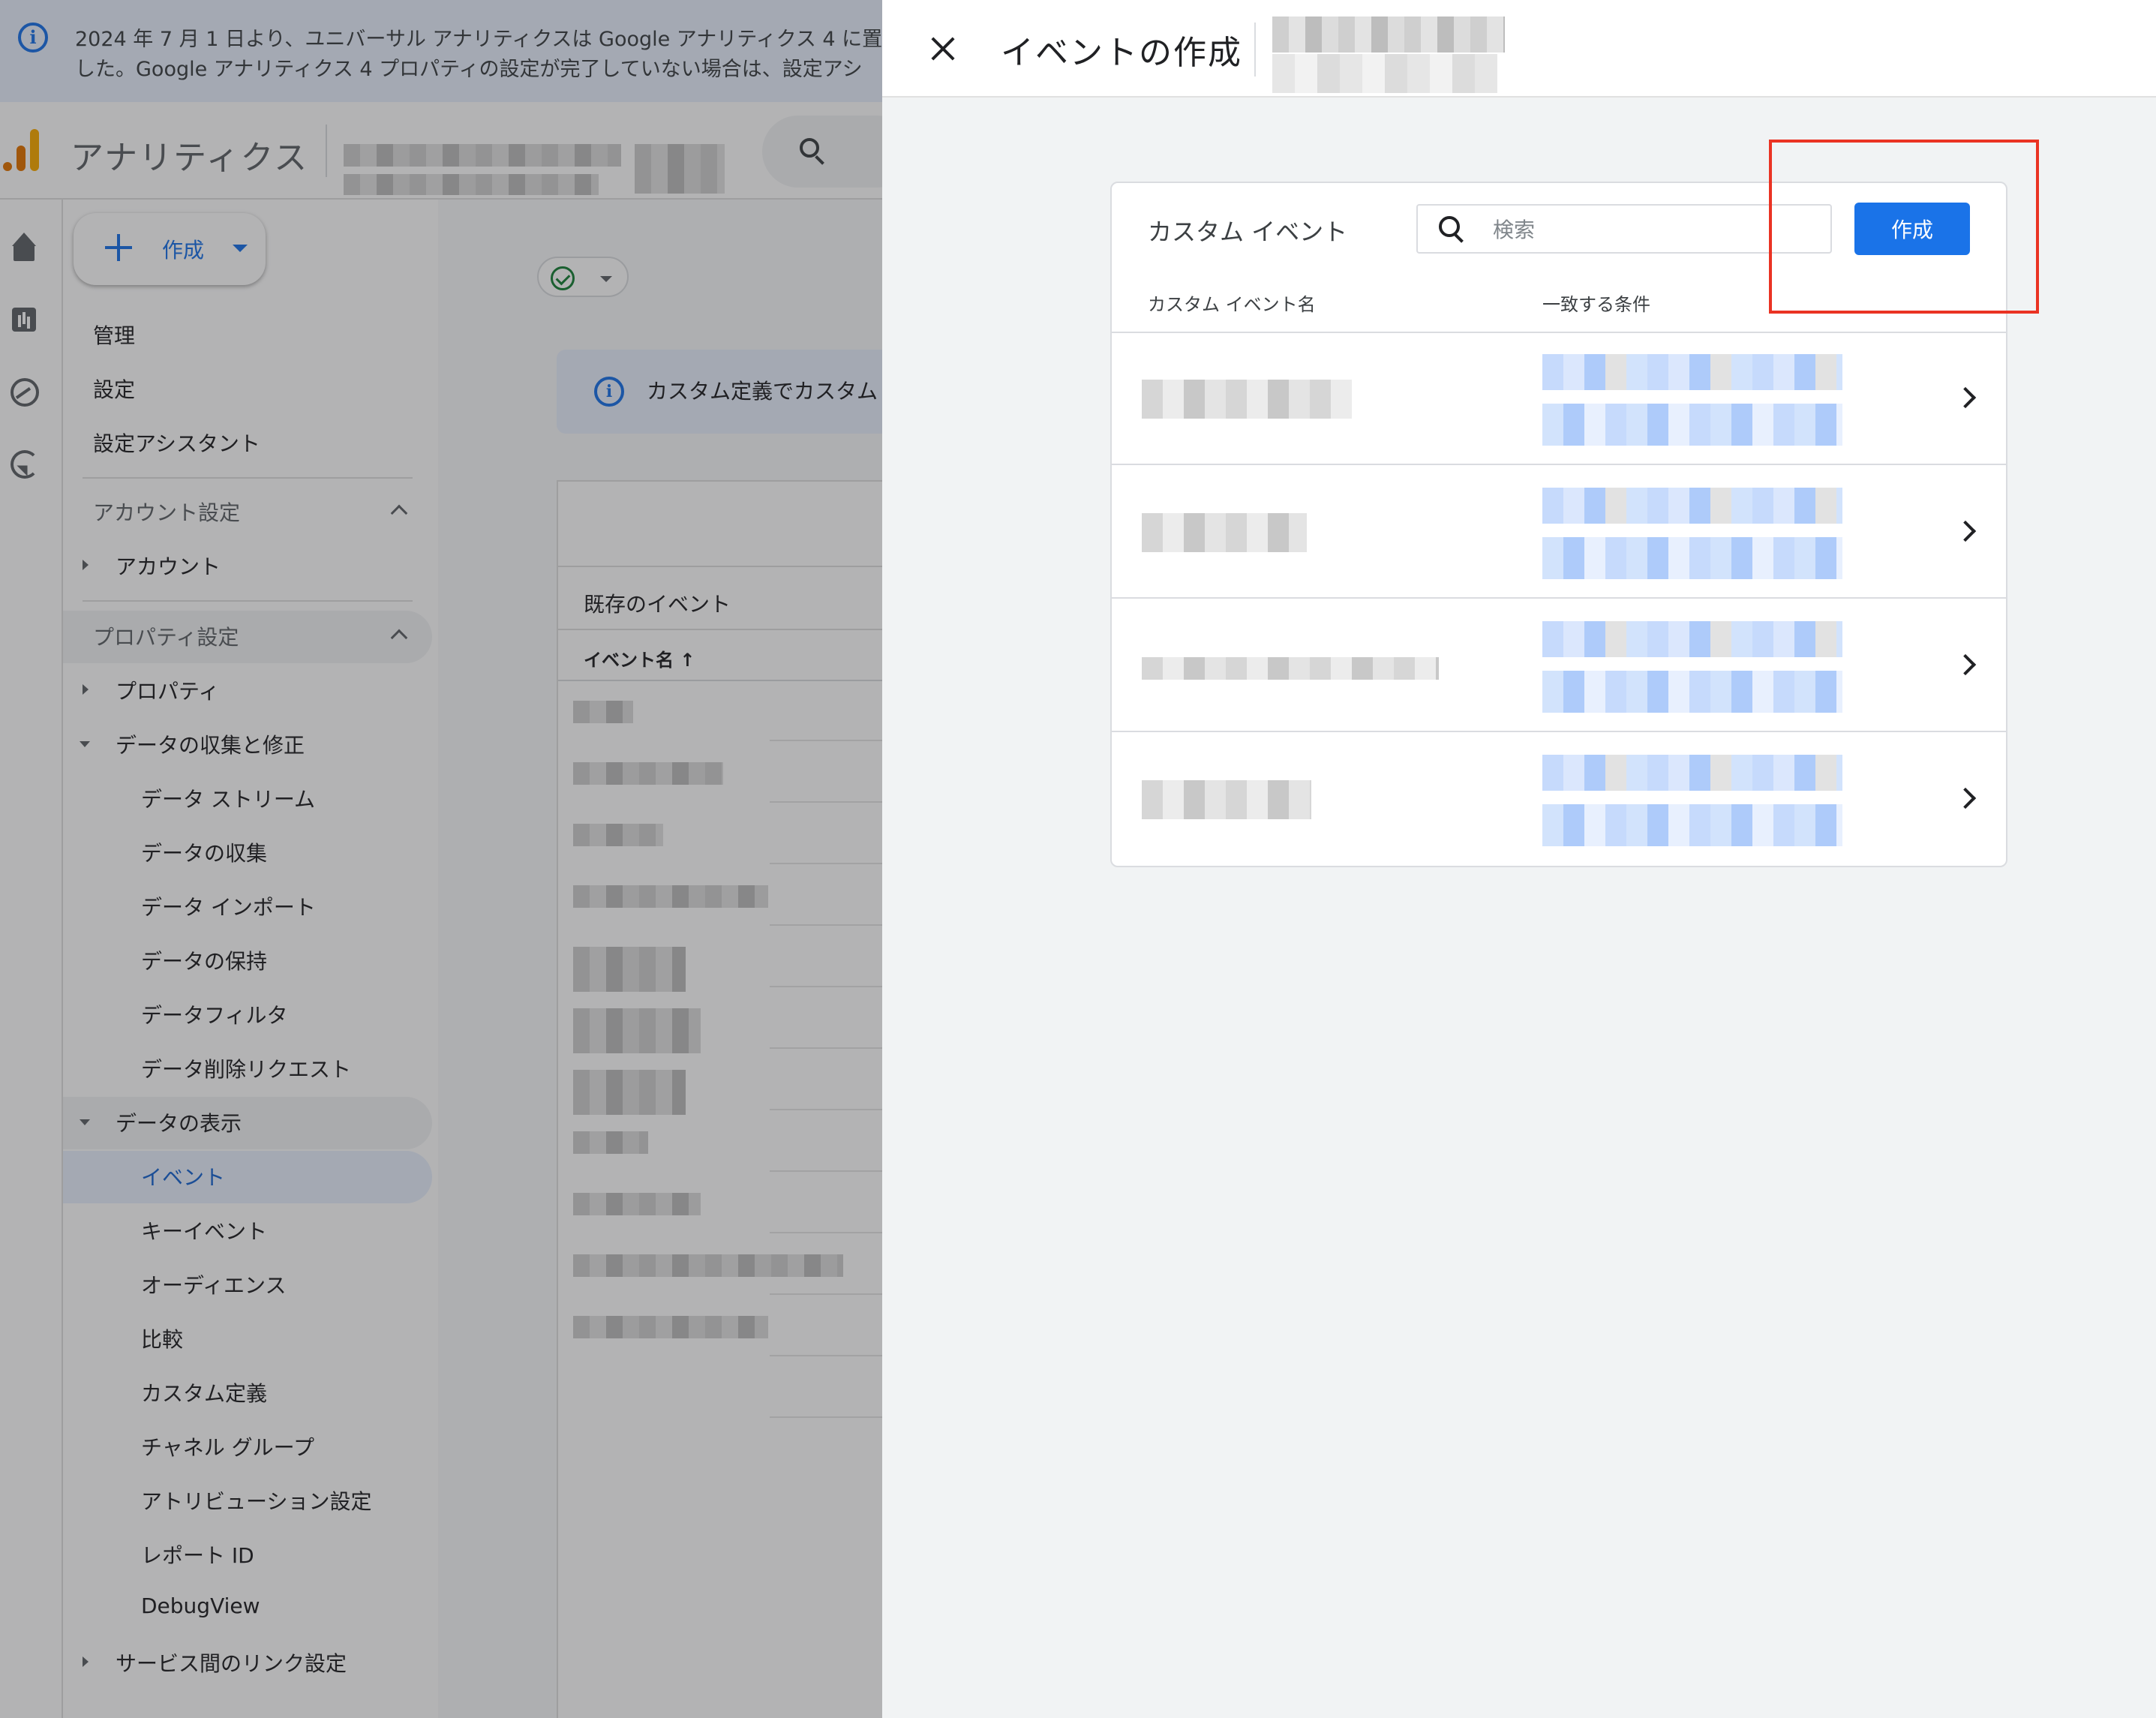 This screenshot has height=1718, width=2156. Describe the element at coordinates (1121, 53) in the screenshot. I see `panel-title: イベントの作成` at that location.